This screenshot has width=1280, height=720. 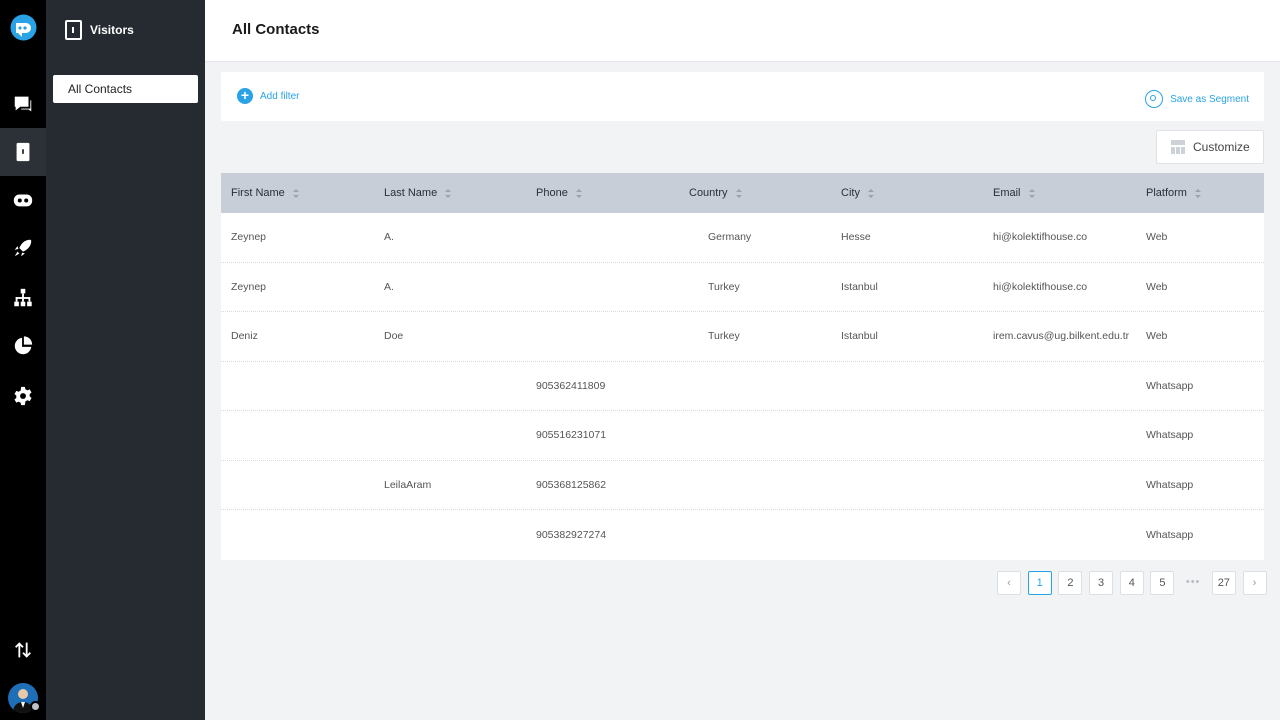 What do you see at coordinates (552, 193) in the screenshot?
I see `column-header-label: Phone` at bounding box center [552, 193].